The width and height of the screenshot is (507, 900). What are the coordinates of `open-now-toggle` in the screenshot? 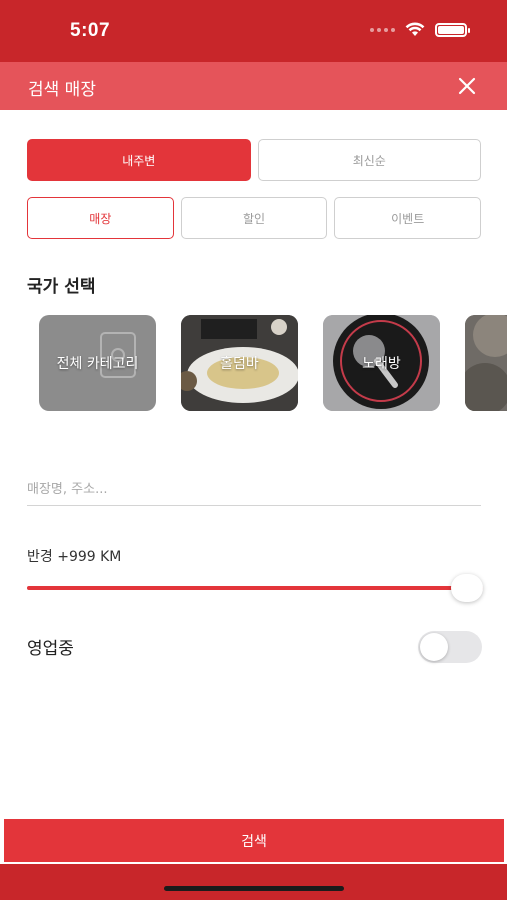 It's located at (450, 647).